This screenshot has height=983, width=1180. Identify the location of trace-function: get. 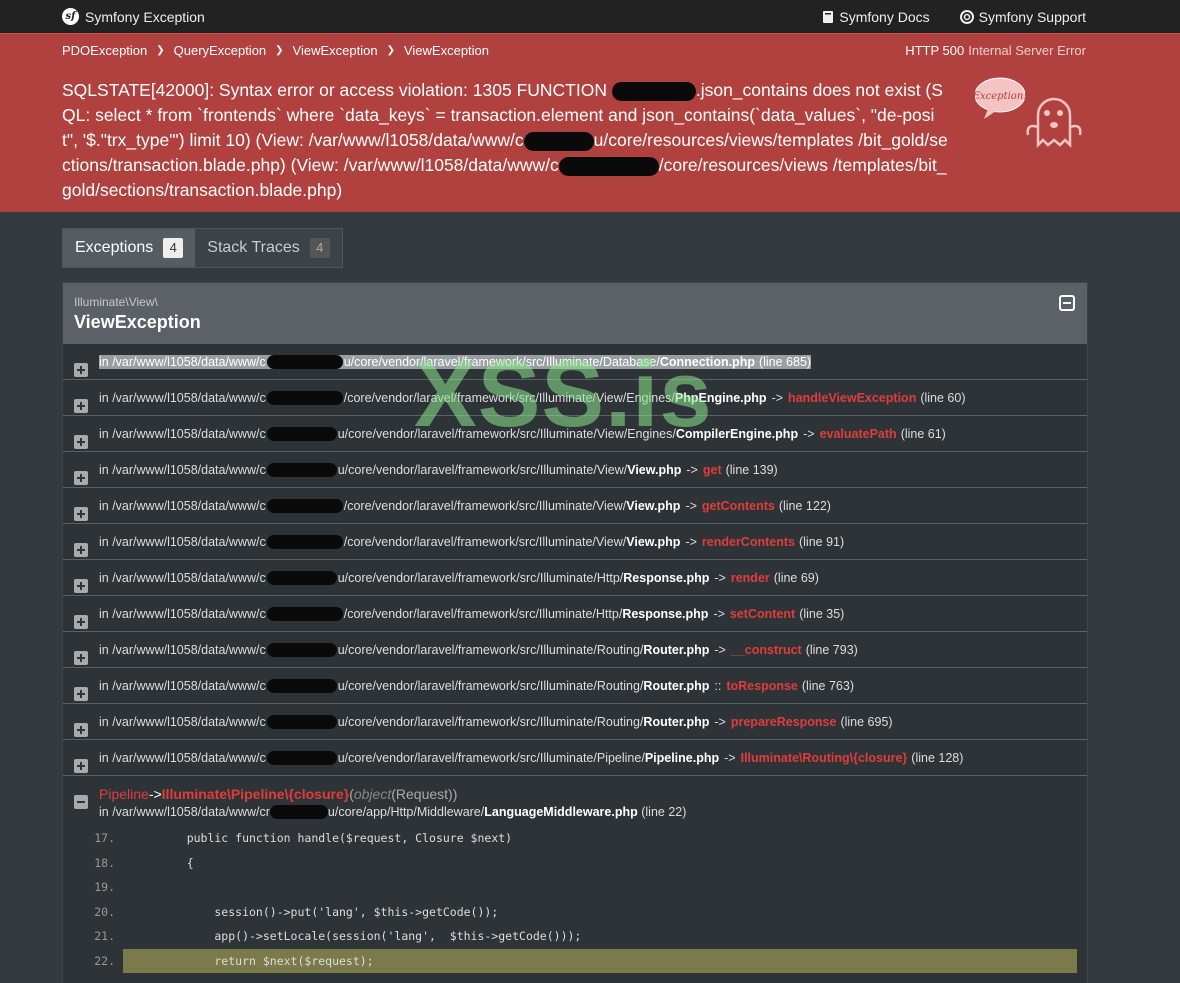
(712, 470).